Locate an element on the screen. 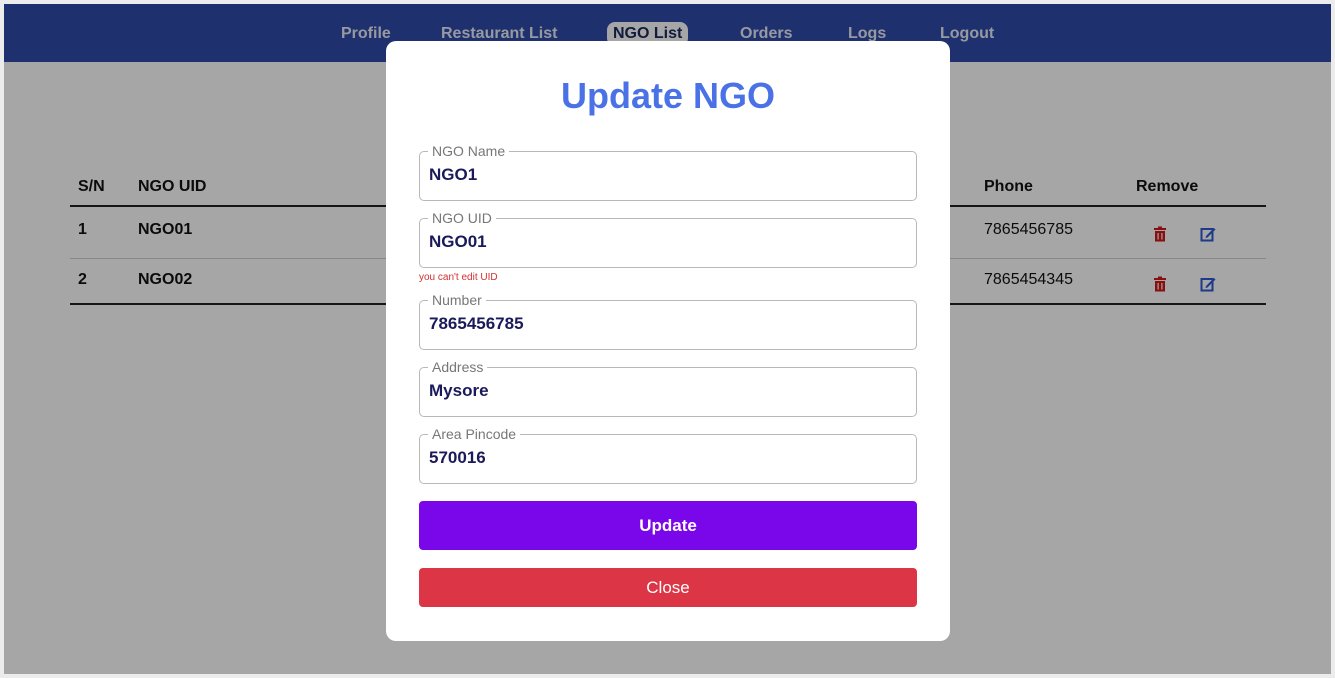 The image size is (1335, 678). number-input is located at coordinates (664, 324).